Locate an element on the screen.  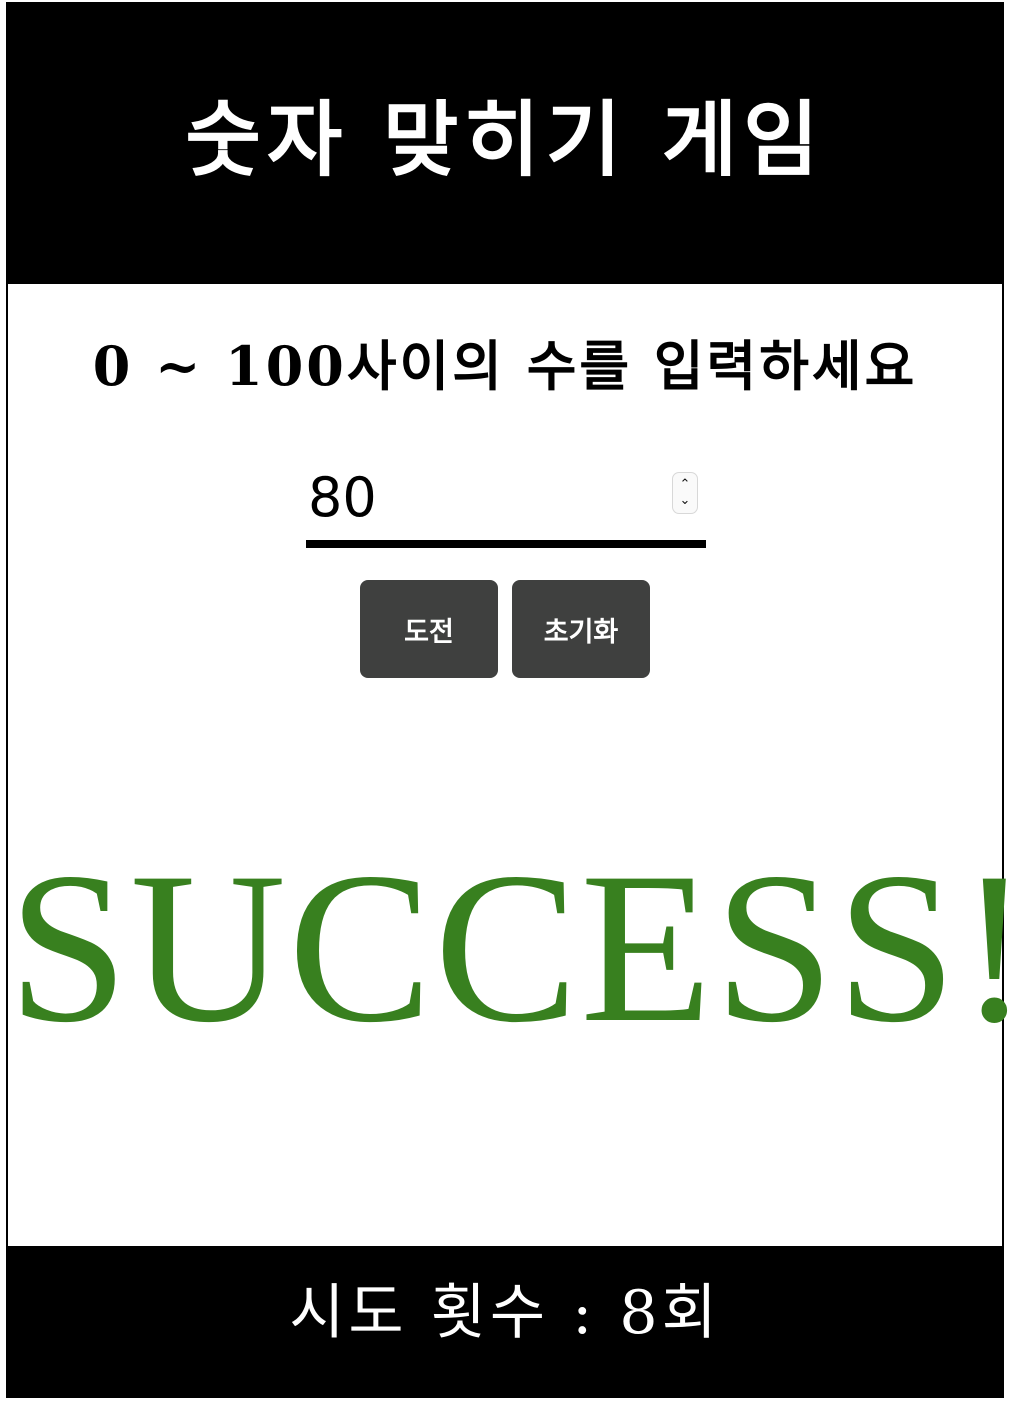
attempt-count: 시도 횟수 : 8회 is located at coordinates (505, 1312).